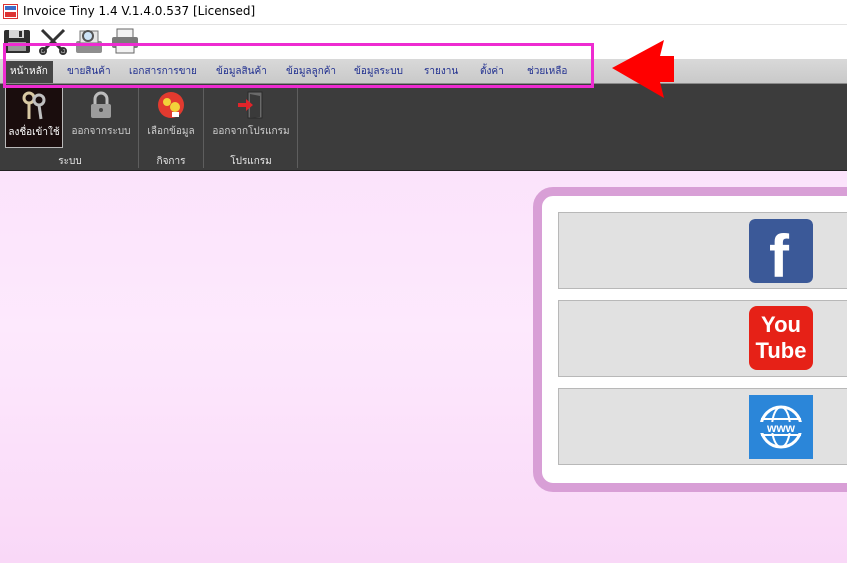 This screenshot has width=847, height=563. What do you see at coordinates (171, 131) in the screenshot?
I see `select-business-label: เลือกข้อมูล` at bounding box center [171, 131].